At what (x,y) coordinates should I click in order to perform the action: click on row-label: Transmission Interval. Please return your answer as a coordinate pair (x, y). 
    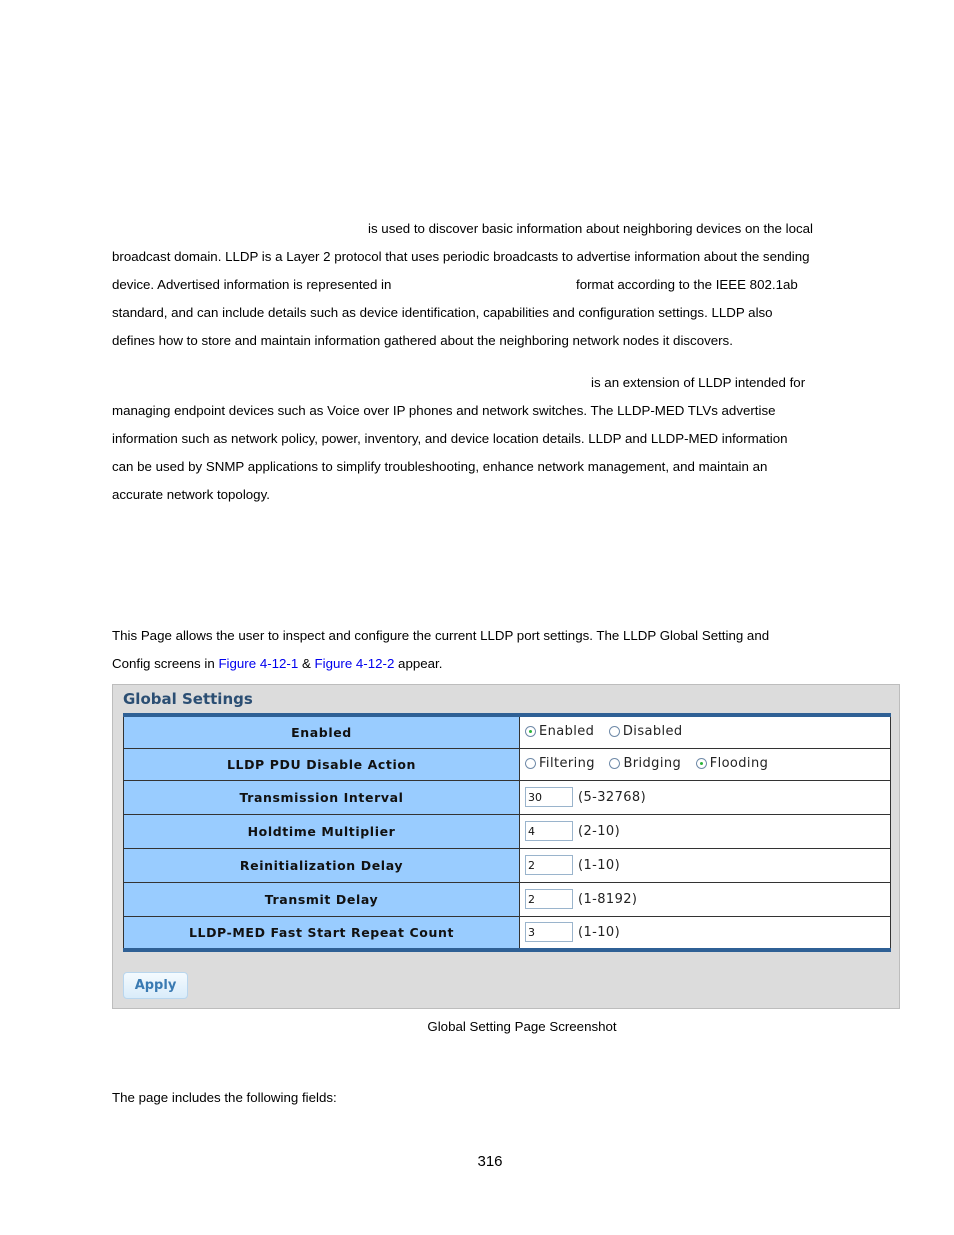
    Looking at the image, I should click on (321, 797).